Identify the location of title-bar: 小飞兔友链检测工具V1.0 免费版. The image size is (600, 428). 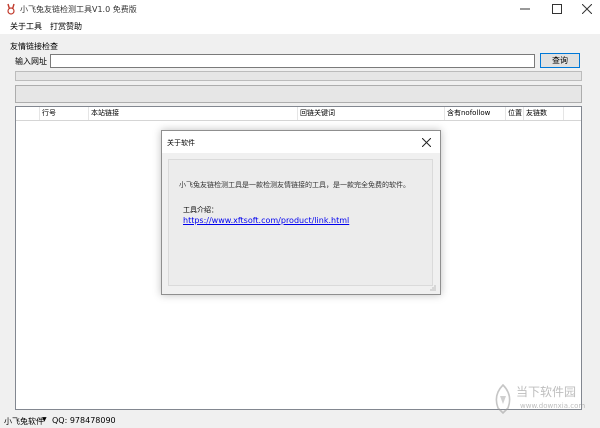
(300, 9).